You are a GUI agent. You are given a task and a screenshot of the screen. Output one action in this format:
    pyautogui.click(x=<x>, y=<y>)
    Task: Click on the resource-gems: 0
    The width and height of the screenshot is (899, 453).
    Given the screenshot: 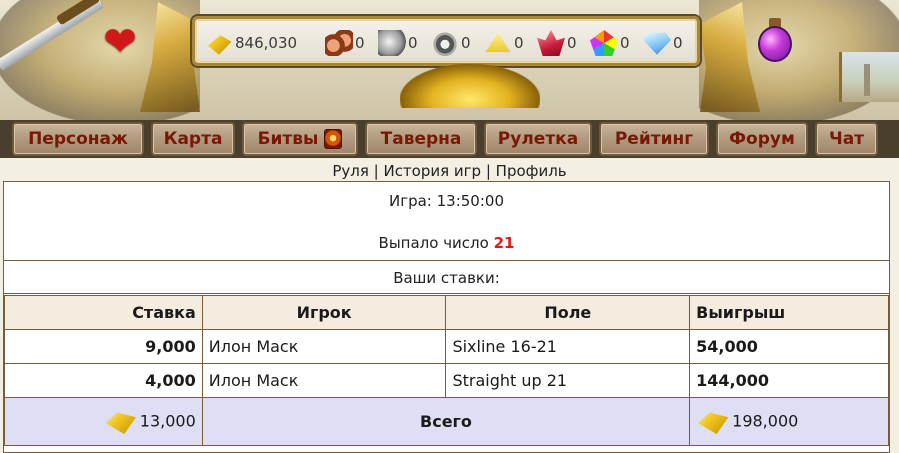 What is the action you would take?
    pyautogui.click(x=610, y=43)
    